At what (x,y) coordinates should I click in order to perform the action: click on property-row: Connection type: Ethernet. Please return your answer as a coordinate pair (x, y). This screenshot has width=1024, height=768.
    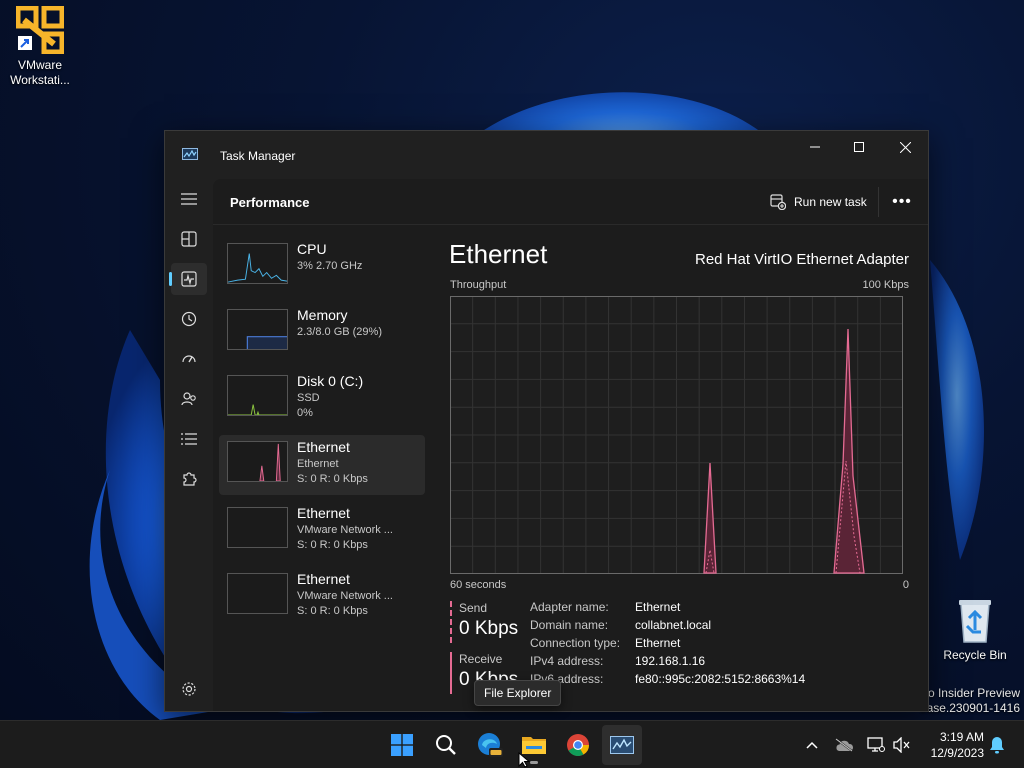
    Looking at the image, I should click on (667, 645).